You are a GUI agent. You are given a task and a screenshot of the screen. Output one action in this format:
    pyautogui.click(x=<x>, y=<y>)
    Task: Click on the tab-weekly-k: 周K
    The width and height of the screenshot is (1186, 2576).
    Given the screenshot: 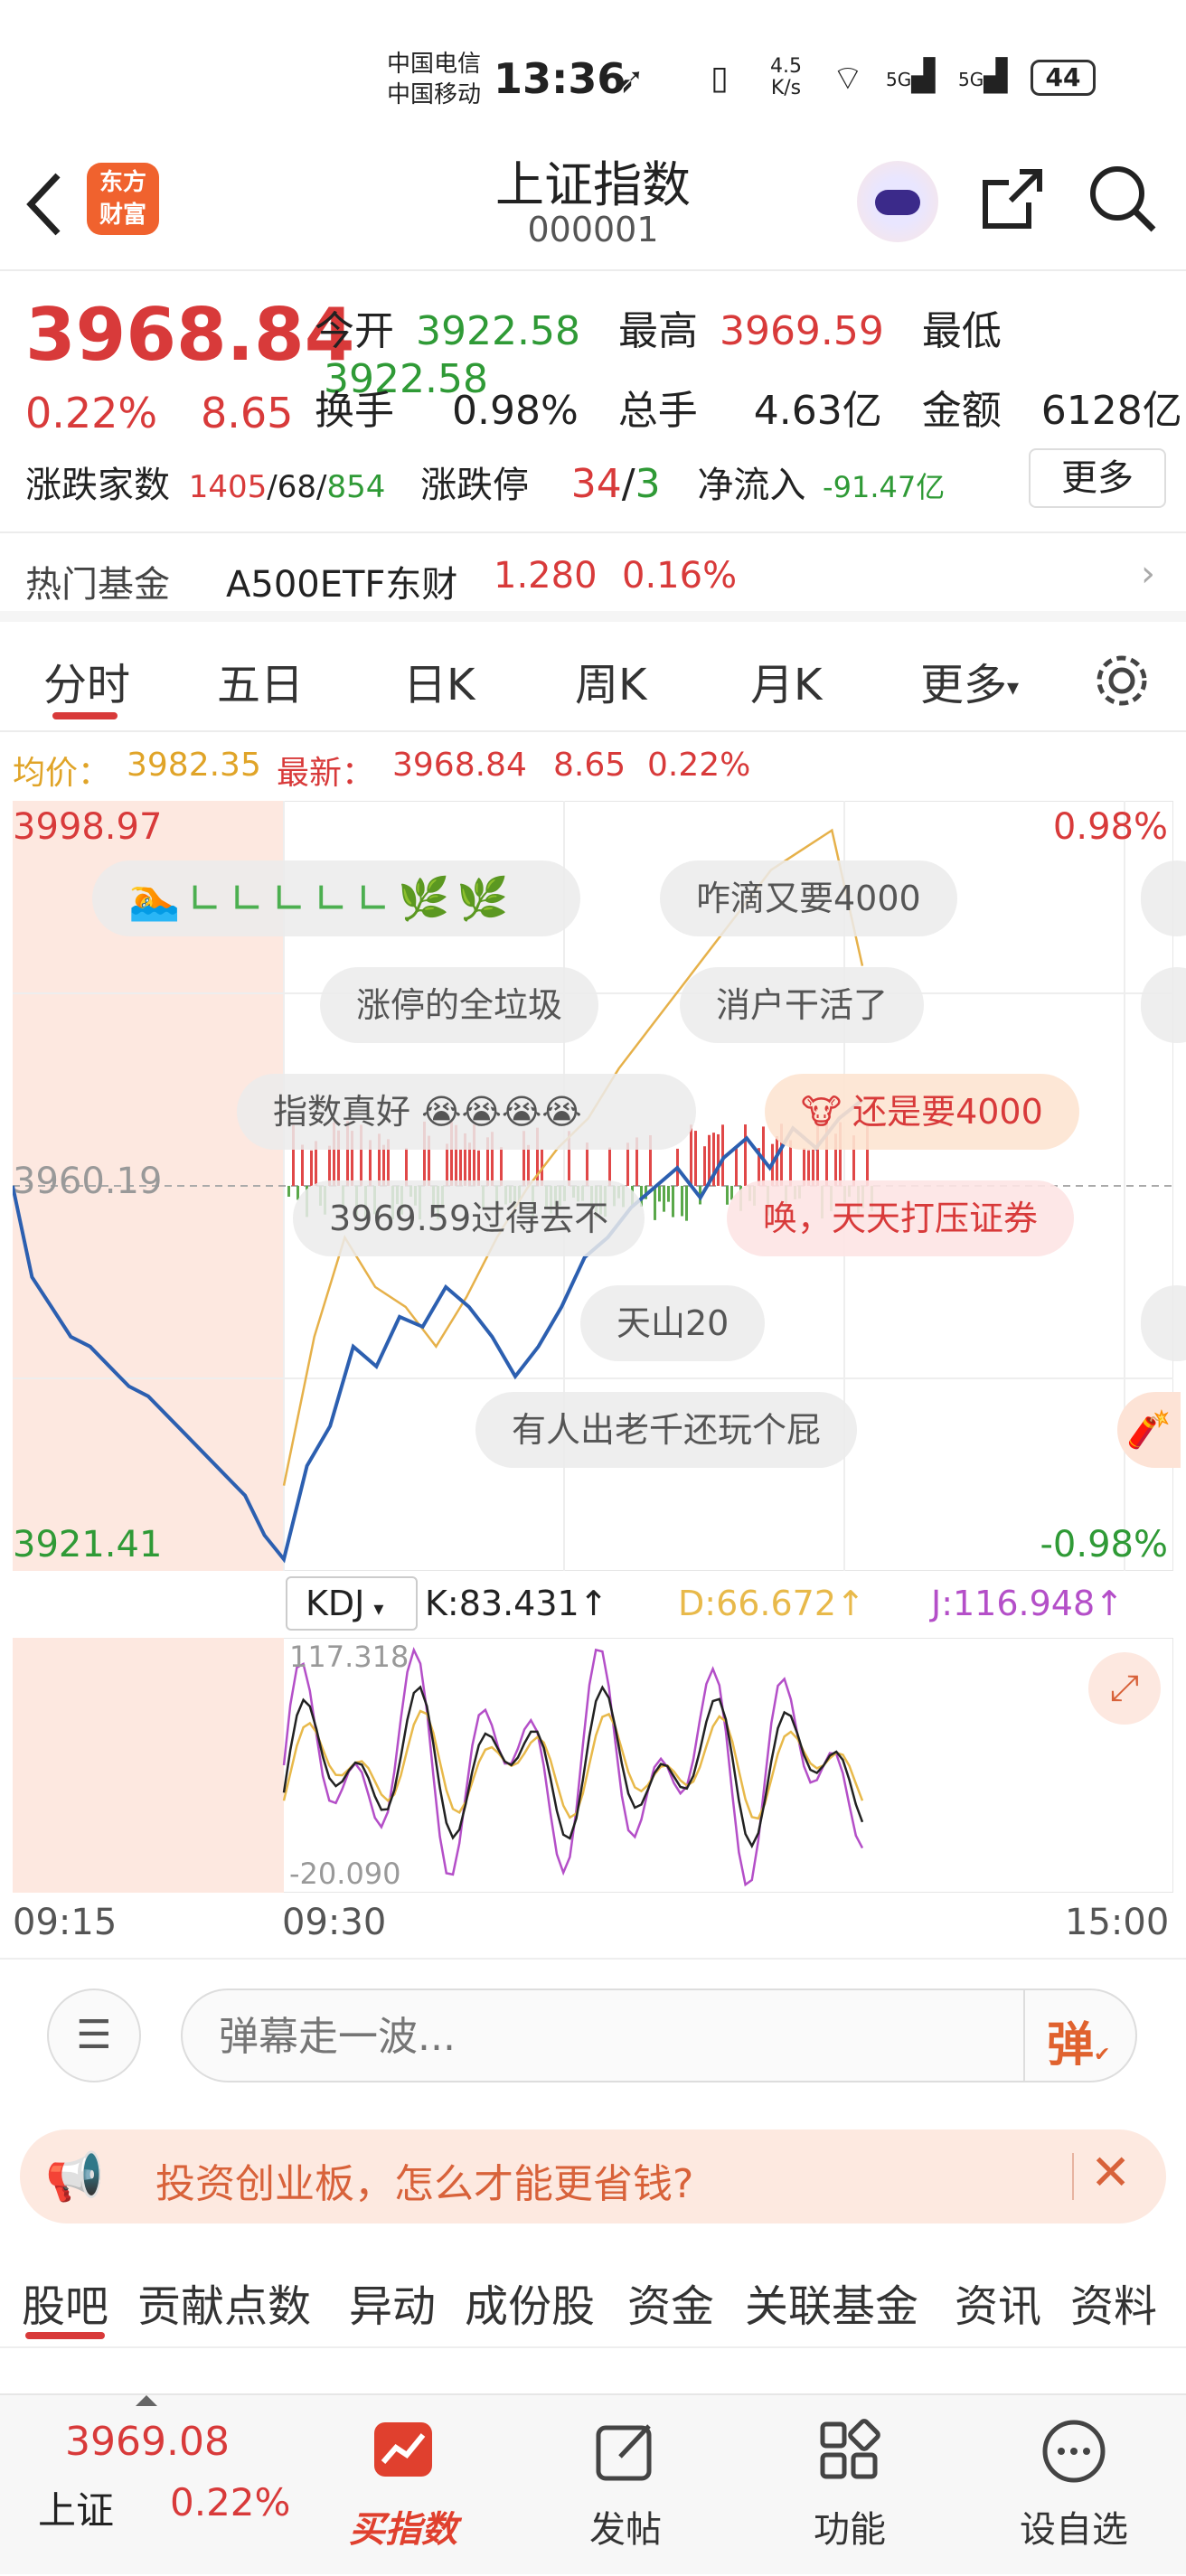 What is the action you would take?
    pyautogui.click(x=610, y=680)
    